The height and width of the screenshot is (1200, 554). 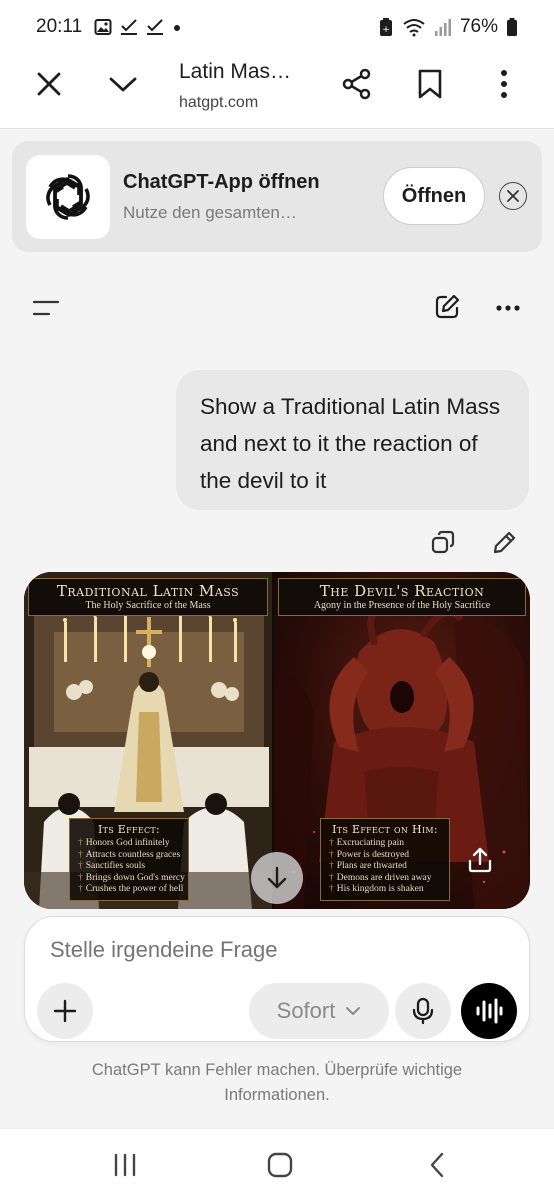 I want to click on microphone-icon, so click(x=423, y=1011).